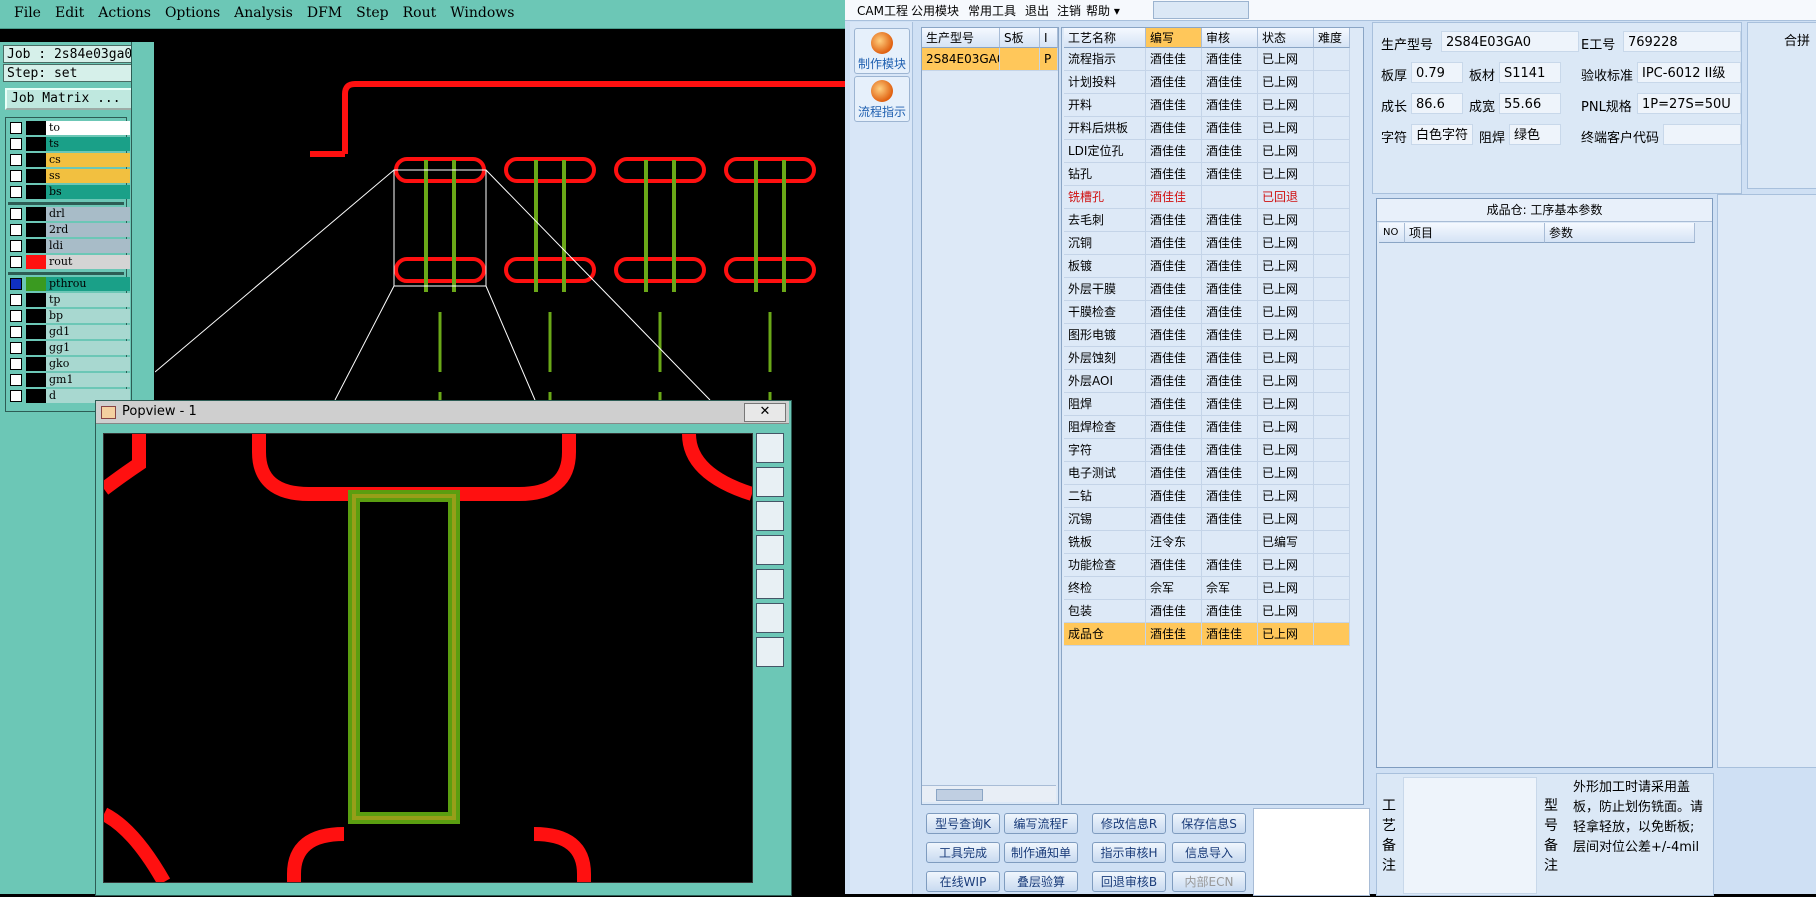 The image size is (1816, 897). What do you see at coordinates (1105, 496) in the screenshot?
I see `grid2-cell: 二钻` at bounding box center [1105, 496].